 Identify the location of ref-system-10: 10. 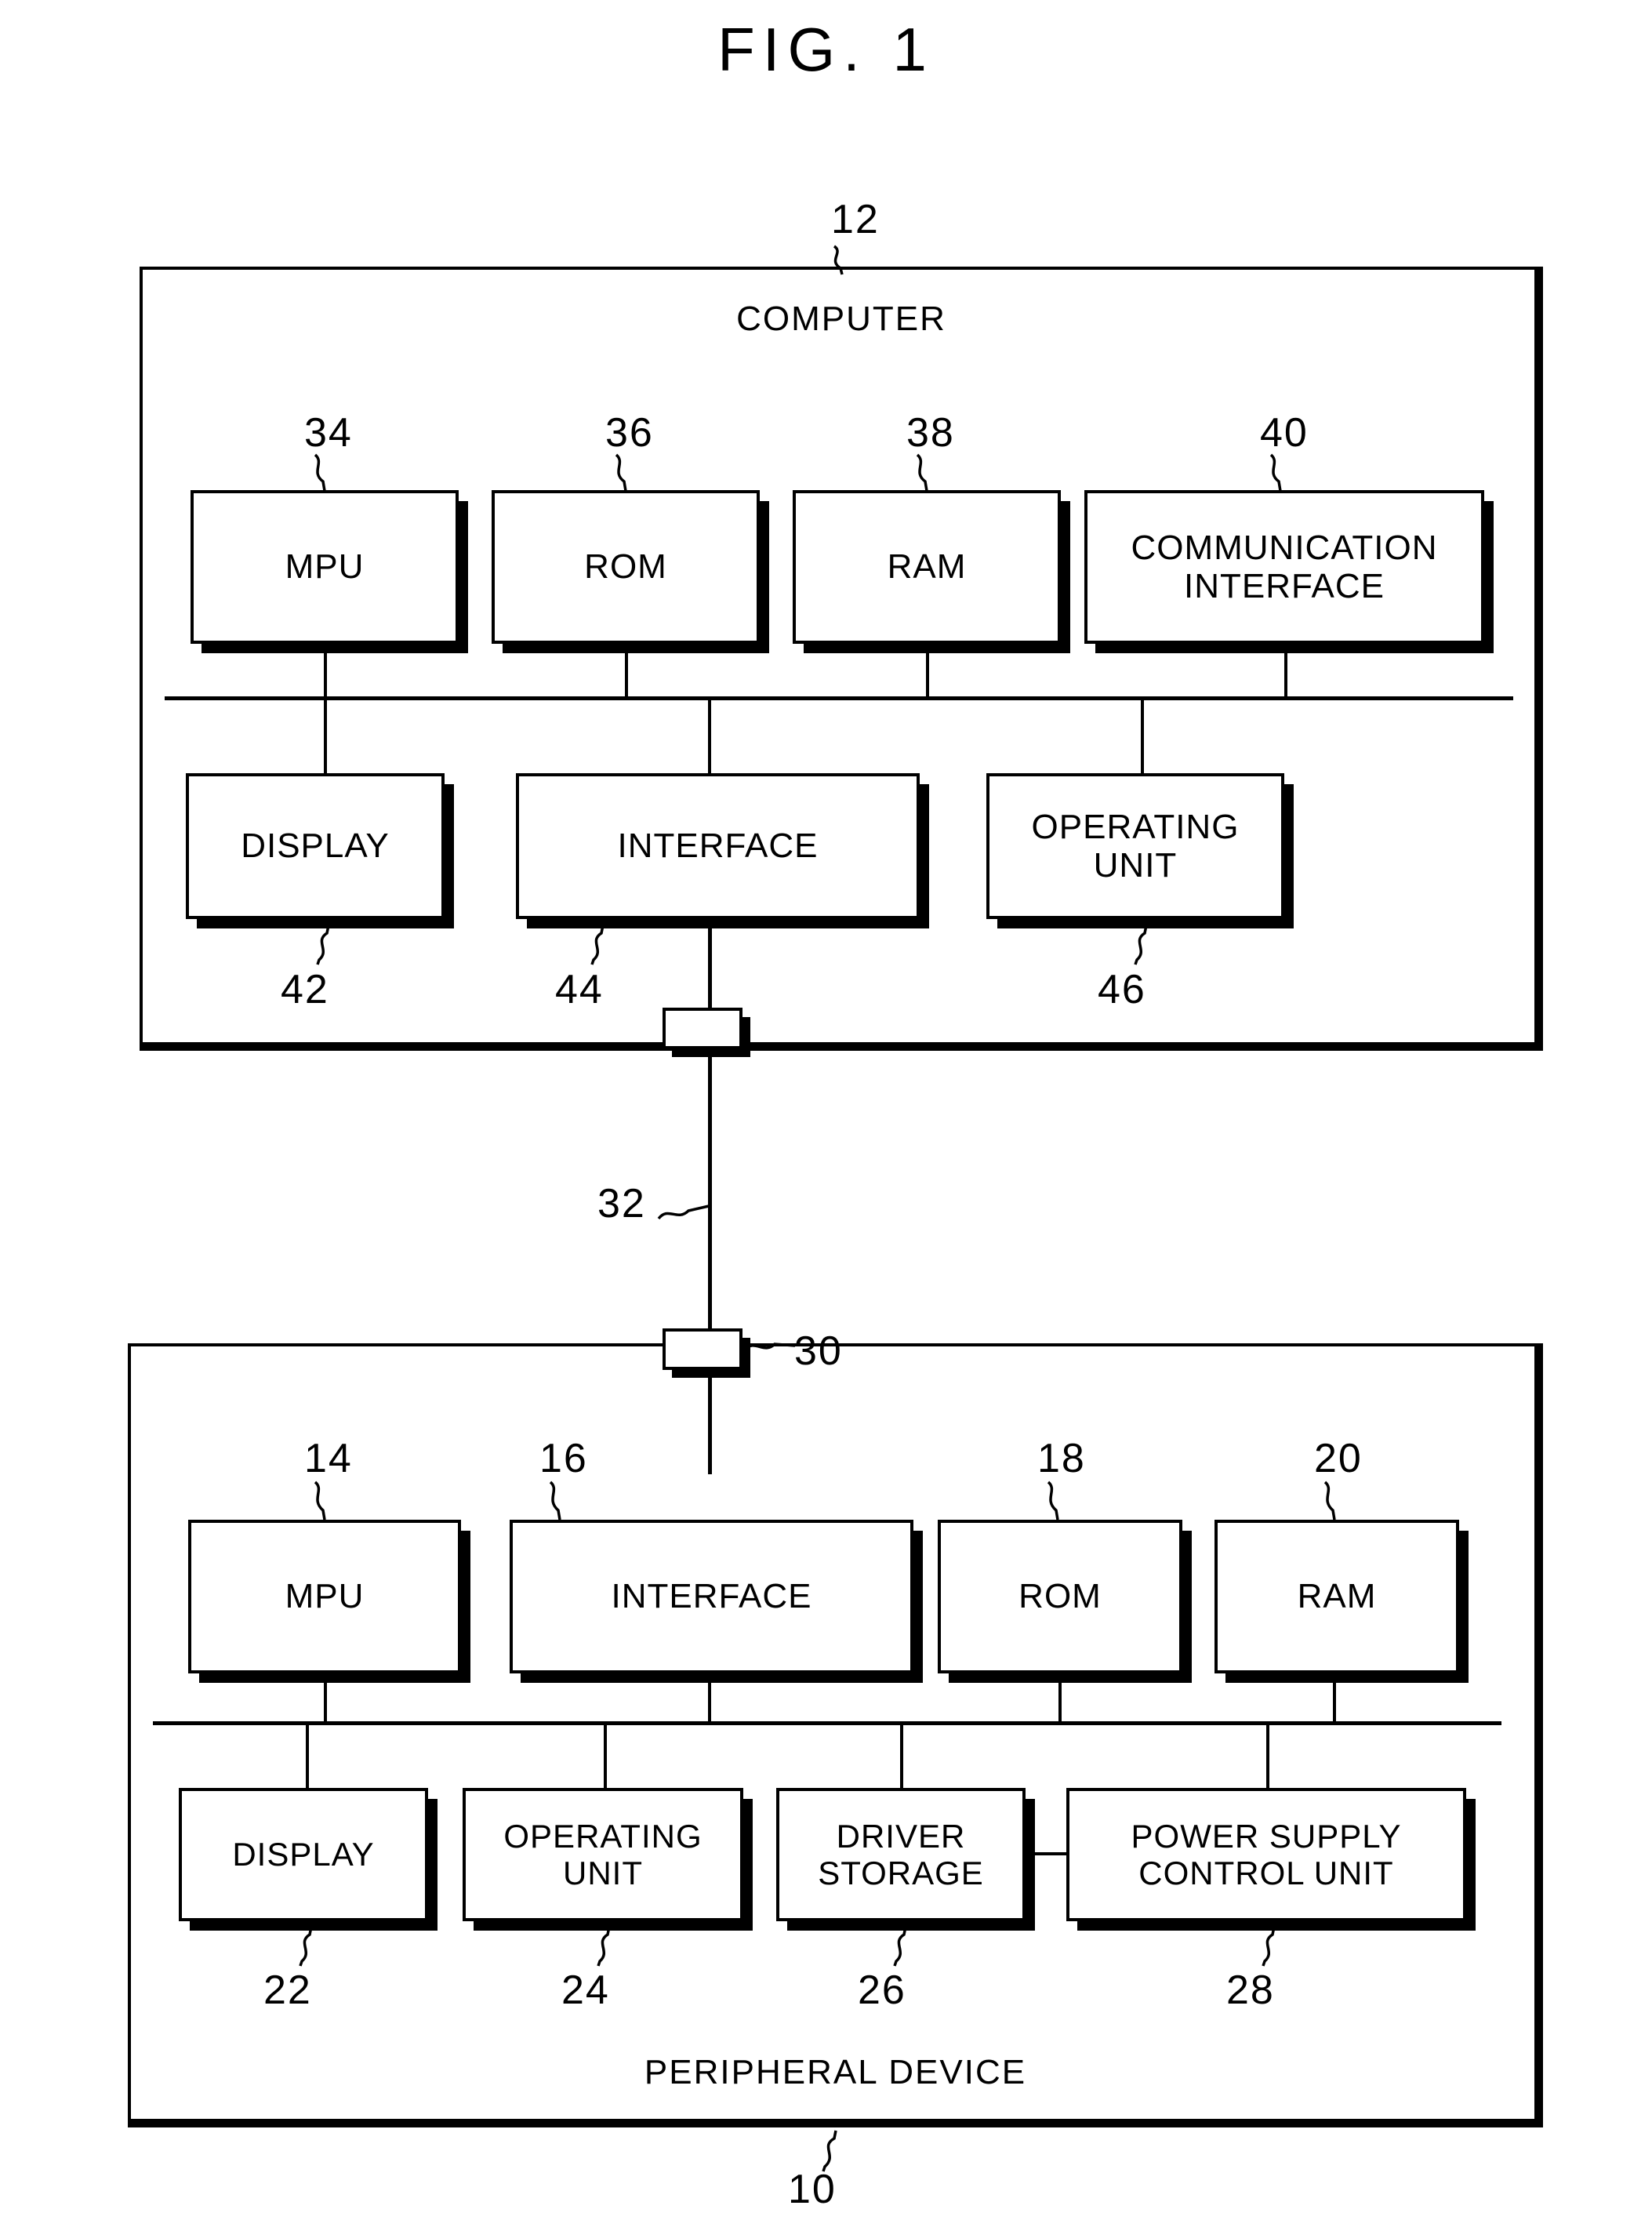
(812, 2189).